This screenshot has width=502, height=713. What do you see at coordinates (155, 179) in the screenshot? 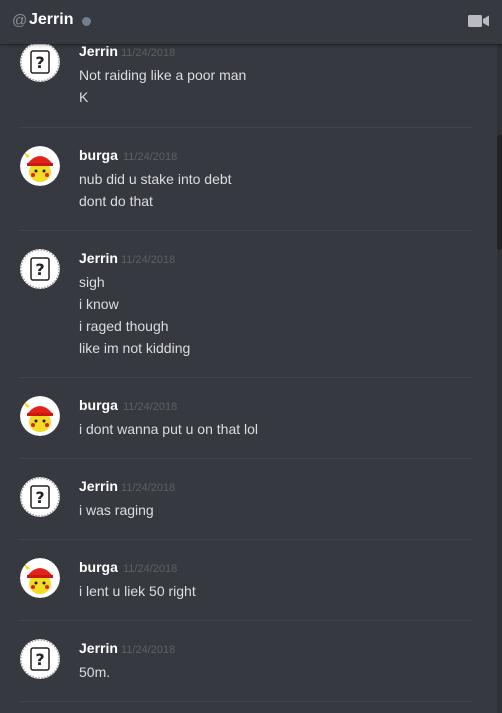
I see `message-text: nub did u stake into debt` at bounding box center [155, 179].